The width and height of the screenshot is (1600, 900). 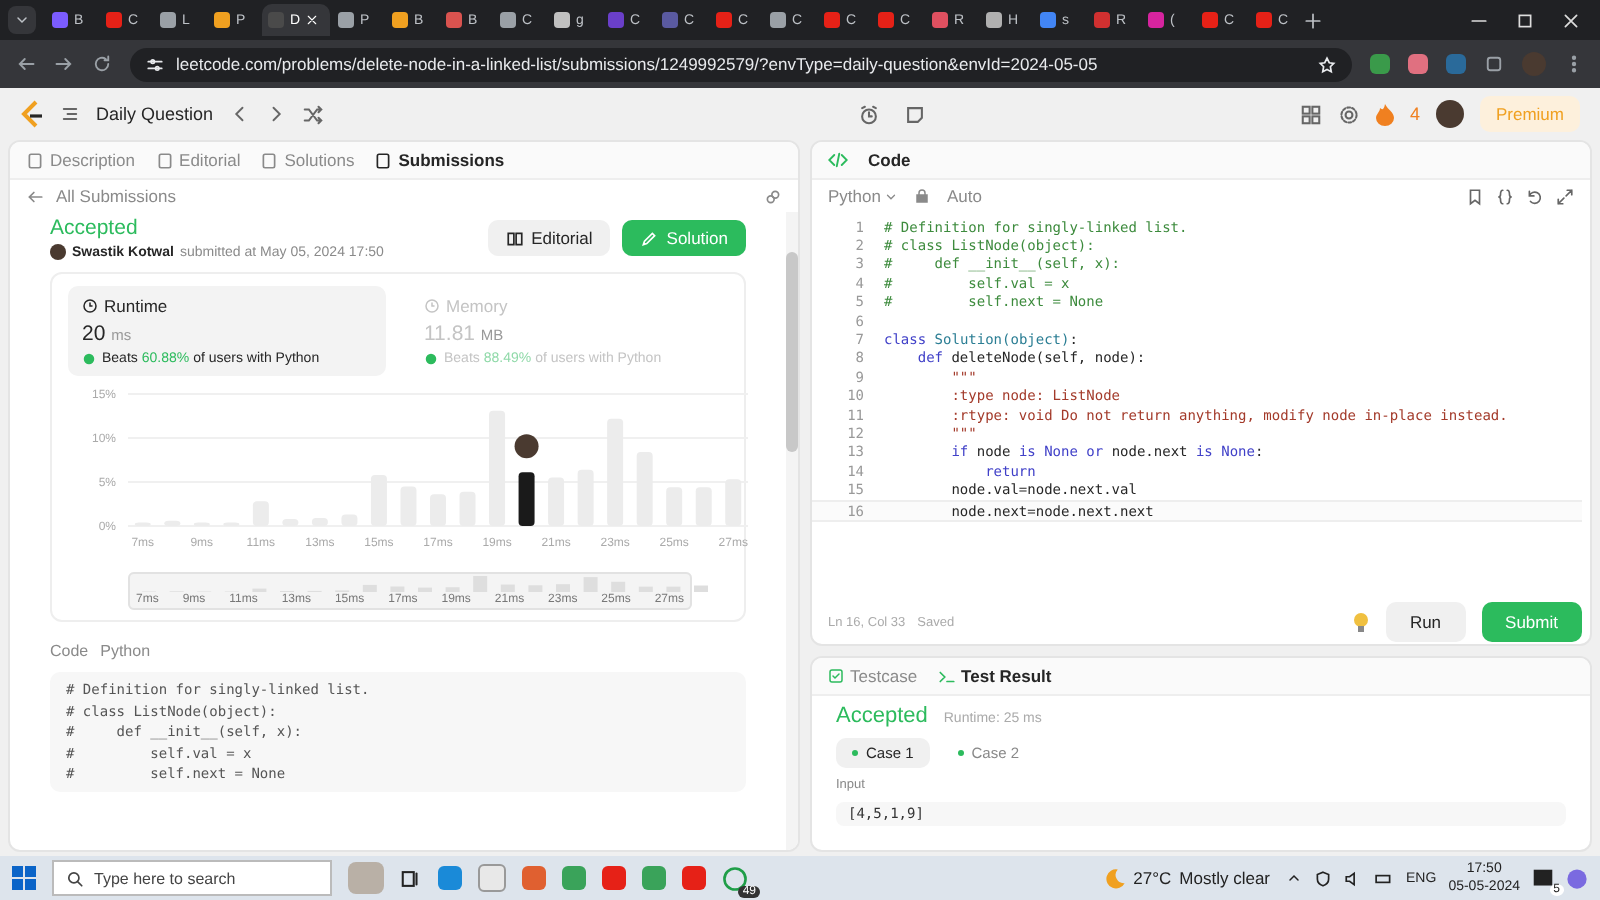 What do you see at coordinates (1475, 196) in the screenshot?
I see `bookmark-icon` at bounding box center [1475, 196].